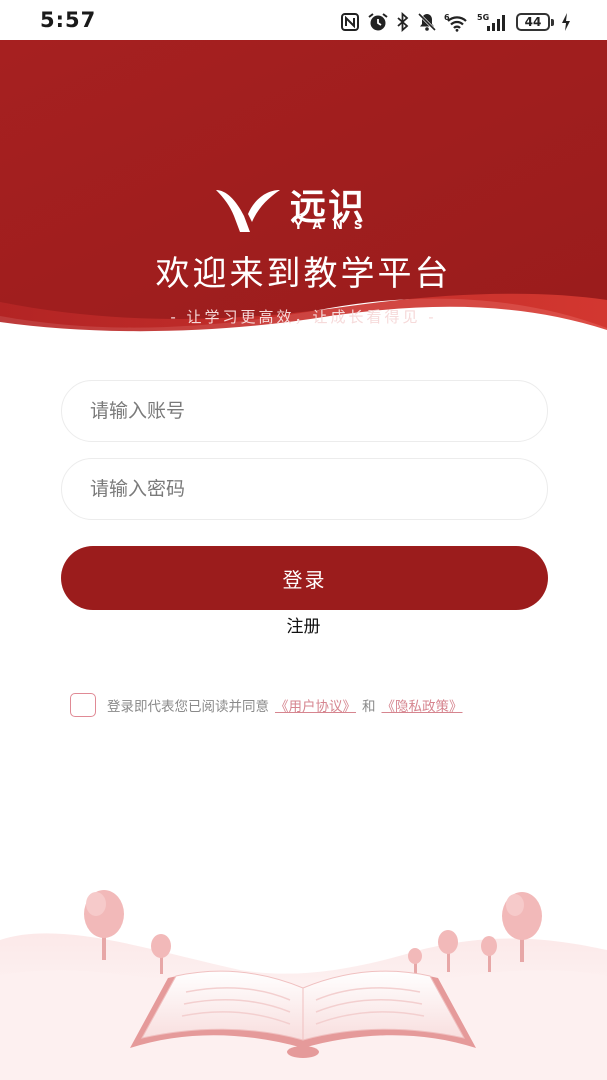 This screenshot has width=607, height=1080. I want to click on bluetooth-icon, so click(403, 22).